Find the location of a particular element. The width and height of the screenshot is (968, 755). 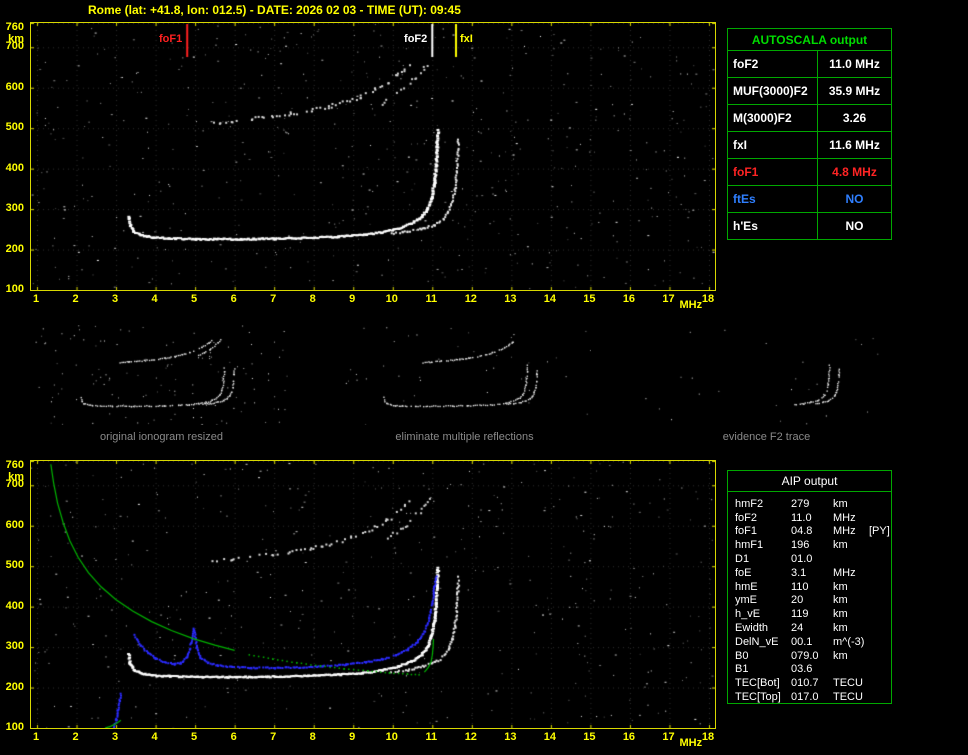

aip-name: foE is located at coordinates (743, 572).